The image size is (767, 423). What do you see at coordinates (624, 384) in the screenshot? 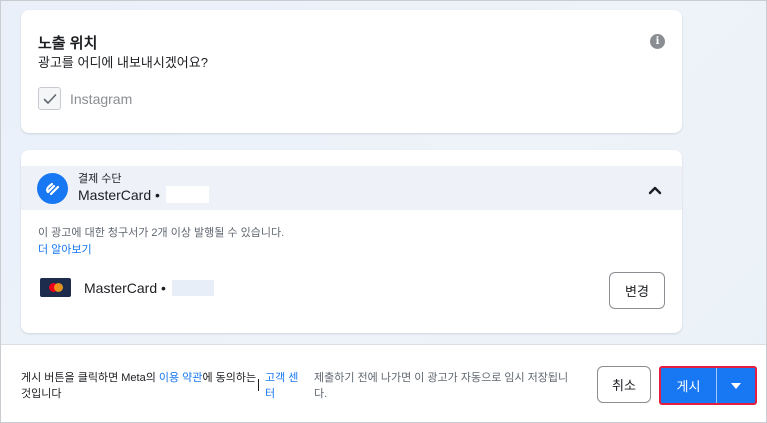
I see `cancel-button: 취소` at bounding box center [624, 384].